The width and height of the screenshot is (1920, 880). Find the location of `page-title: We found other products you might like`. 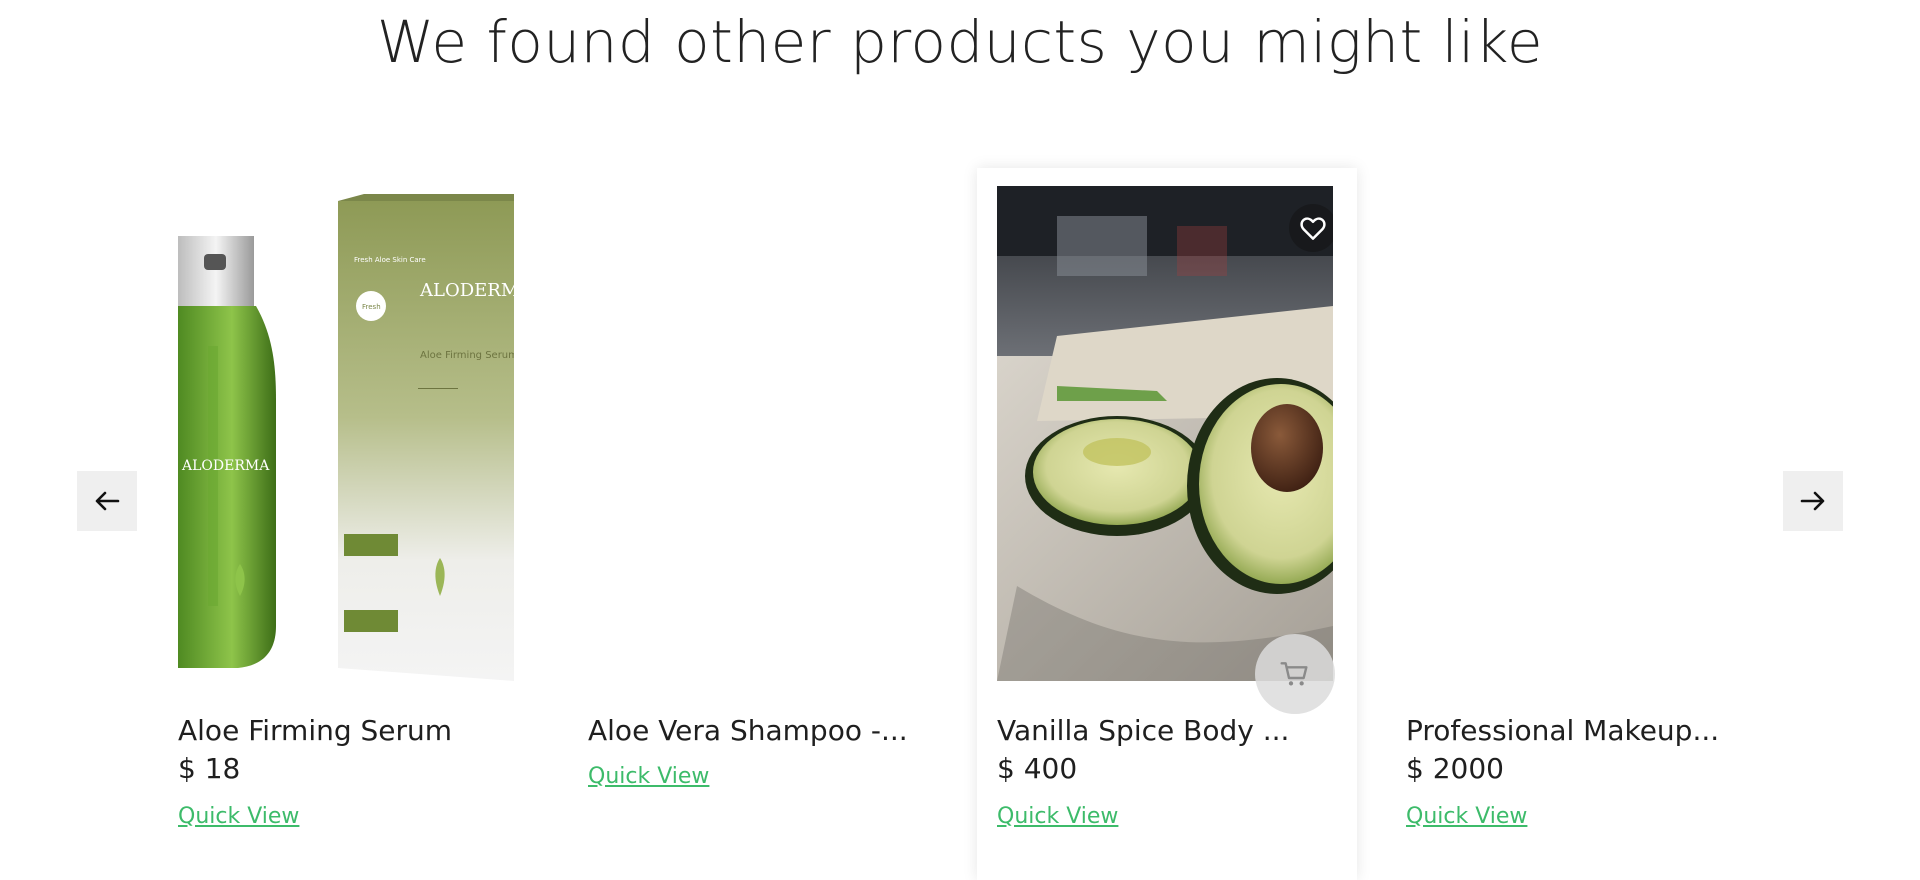

page-title: We found other products you might like is located at coordinates (960, 42).